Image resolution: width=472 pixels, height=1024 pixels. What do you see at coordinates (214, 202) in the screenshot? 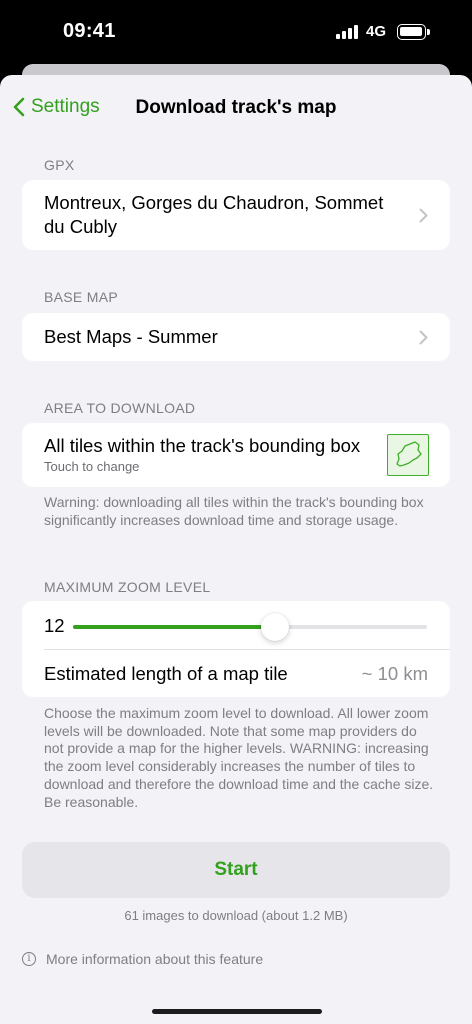
I see `gpx-name-line1: Montreux, Gorges du Chaudron, Sommet` at bounding box center [214, 202].